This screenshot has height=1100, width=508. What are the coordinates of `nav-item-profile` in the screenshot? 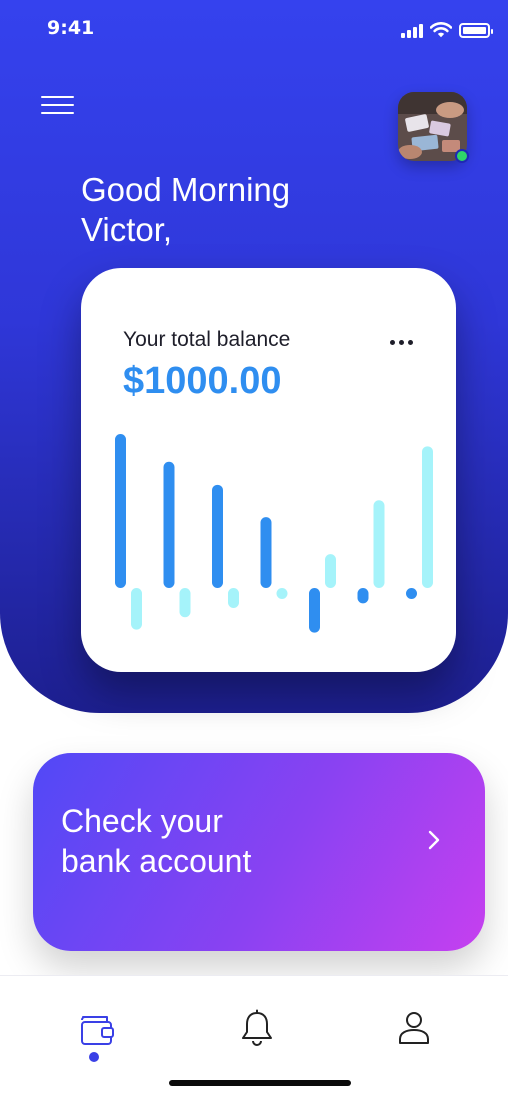 It's located at (414, 1028).